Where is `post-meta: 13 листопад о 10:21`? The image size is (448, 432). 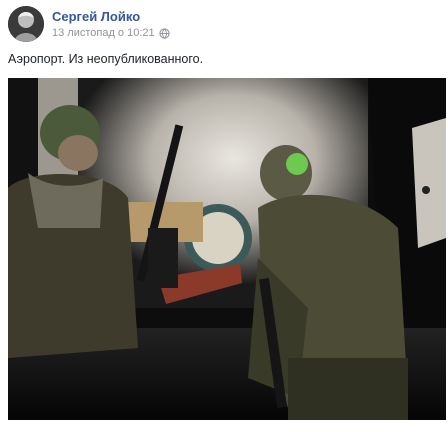 post-meta: 13 листопад о 10:21 is located at coordinates (111, 33).